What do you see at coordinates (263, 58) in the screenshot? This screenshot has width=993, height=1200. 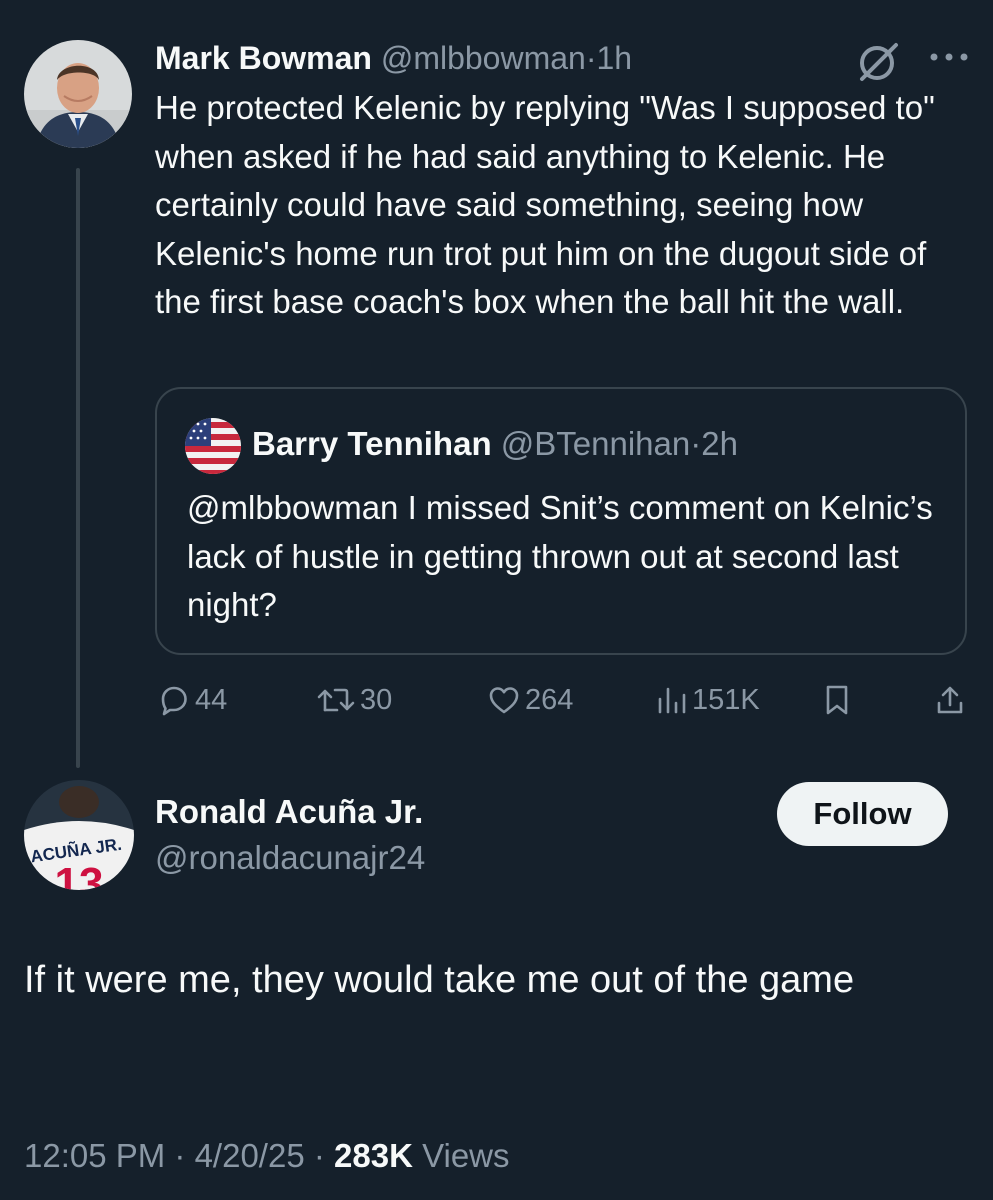 I see `parent-author-name: Mark Bowman` at bounding box center [263, 58].